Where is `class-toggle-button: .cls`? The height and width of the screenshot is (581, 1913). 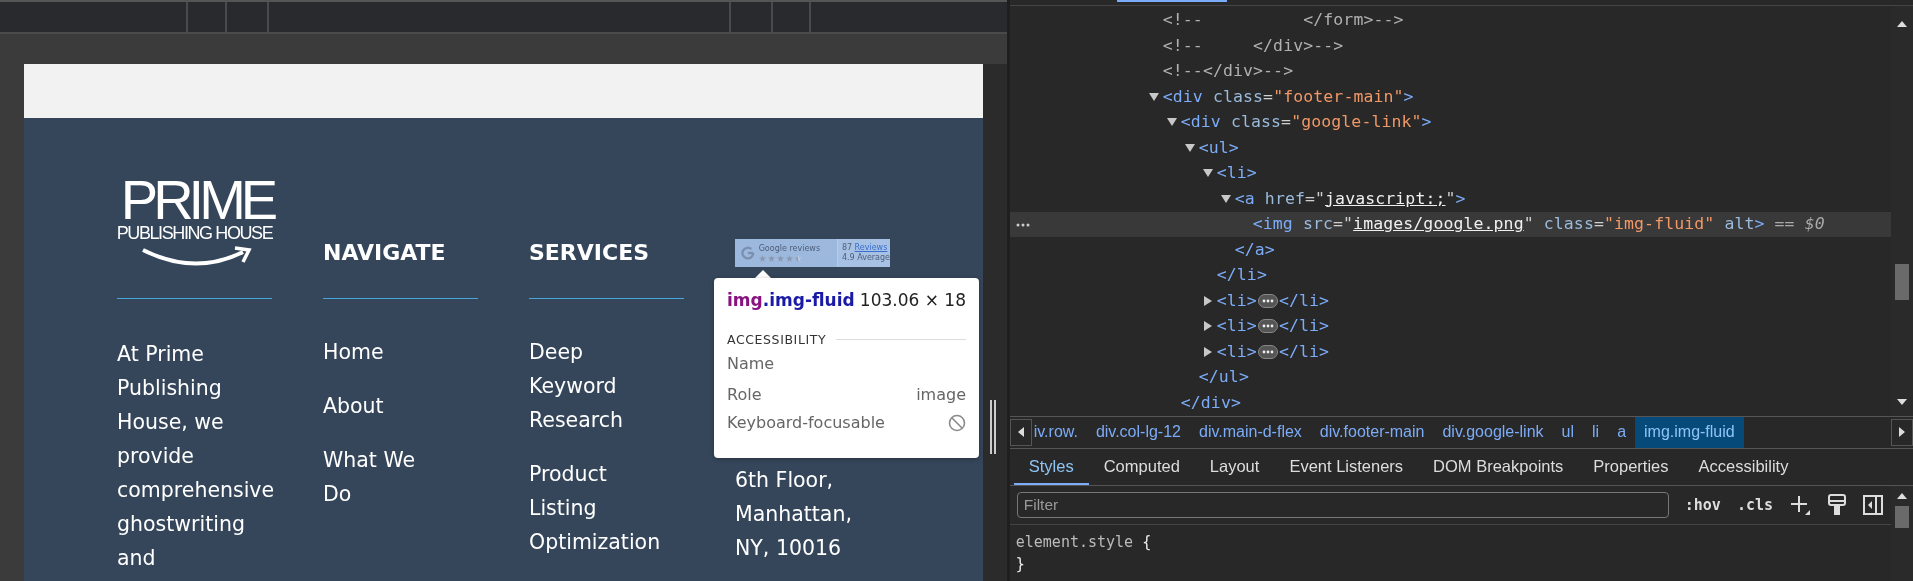 class-toggle-button: .cls is located at coordinates (1754, 505).